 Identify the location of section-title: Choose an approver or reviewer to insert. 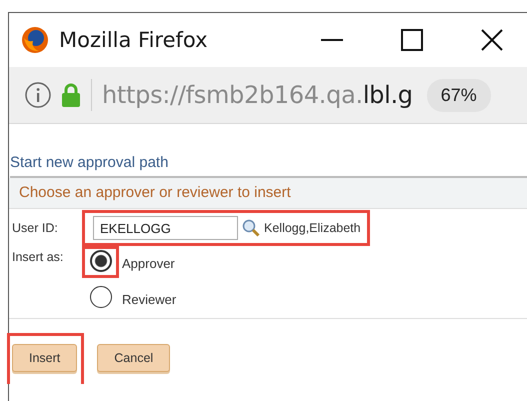
(268, 193).